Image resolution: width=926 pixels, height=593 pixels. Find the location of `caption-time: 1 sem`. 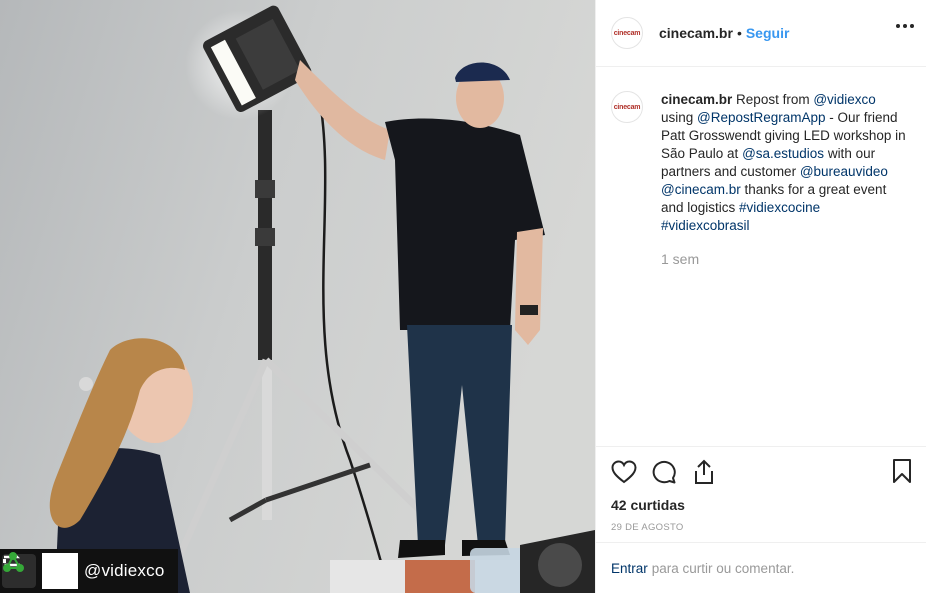

caption-time: 1 sem is located at coordinates (786, 259).